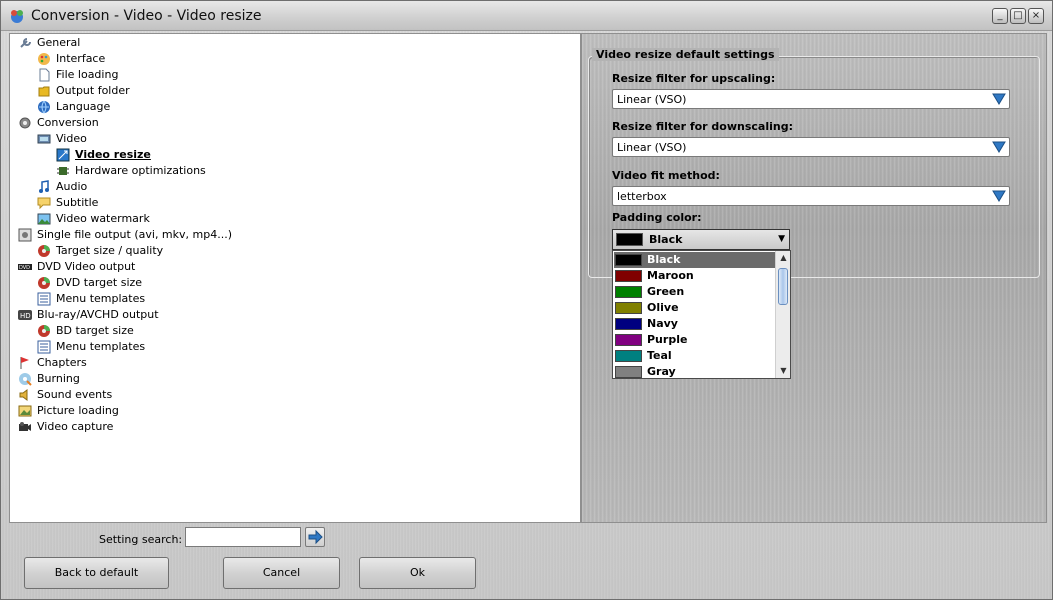 The width and height of the screenshot is (1053, 600). What do you see at coordinates (98, 314) in the screenshot?
I see `tree-item-label: Blu-ray/AVCHD output` at bounding box center [98, 314].